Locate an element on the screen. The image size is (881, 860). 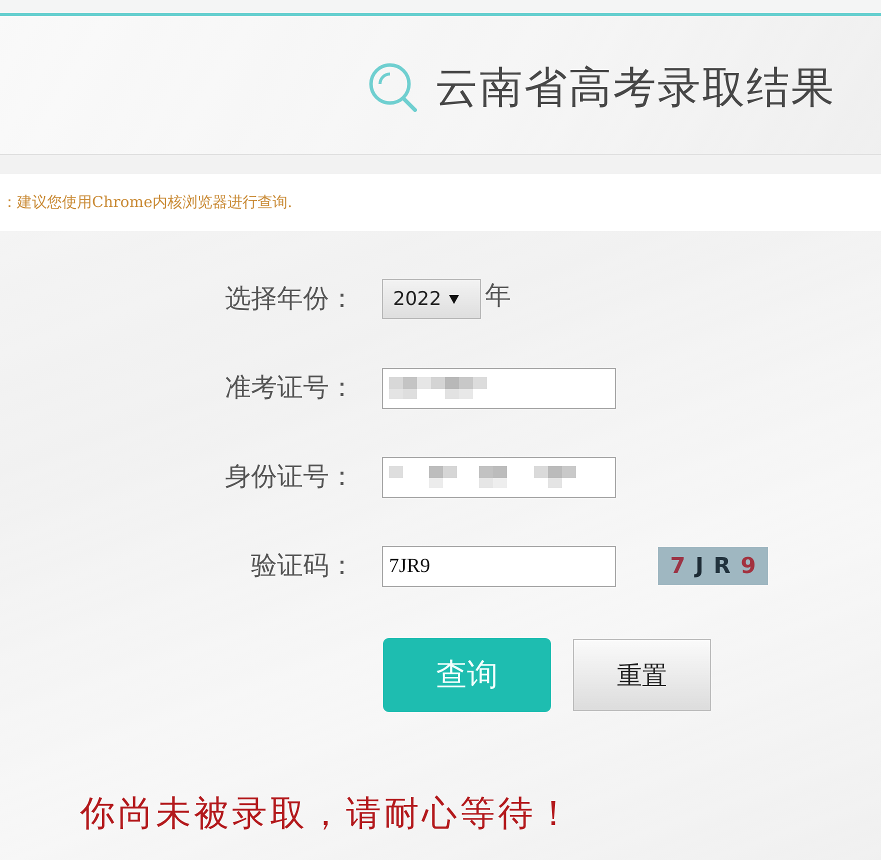
reset-button: 重置 is located at coordinates (642, 675).